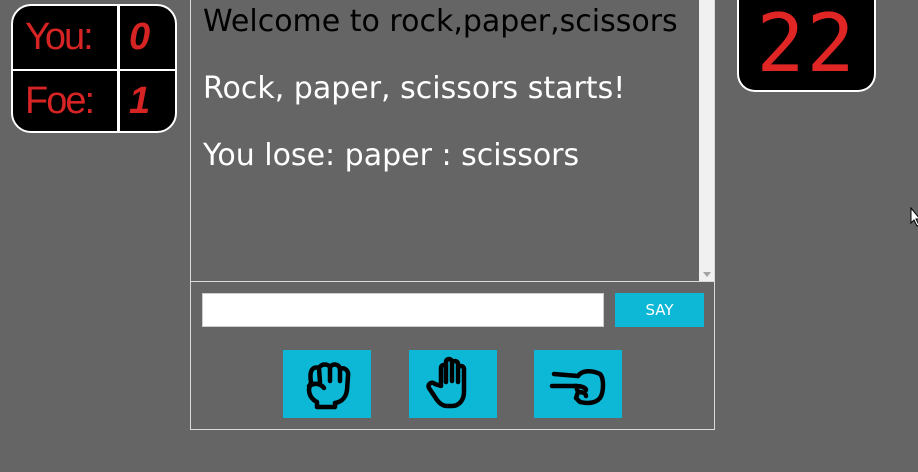  I want to click on rock-button, so click(327, 384).